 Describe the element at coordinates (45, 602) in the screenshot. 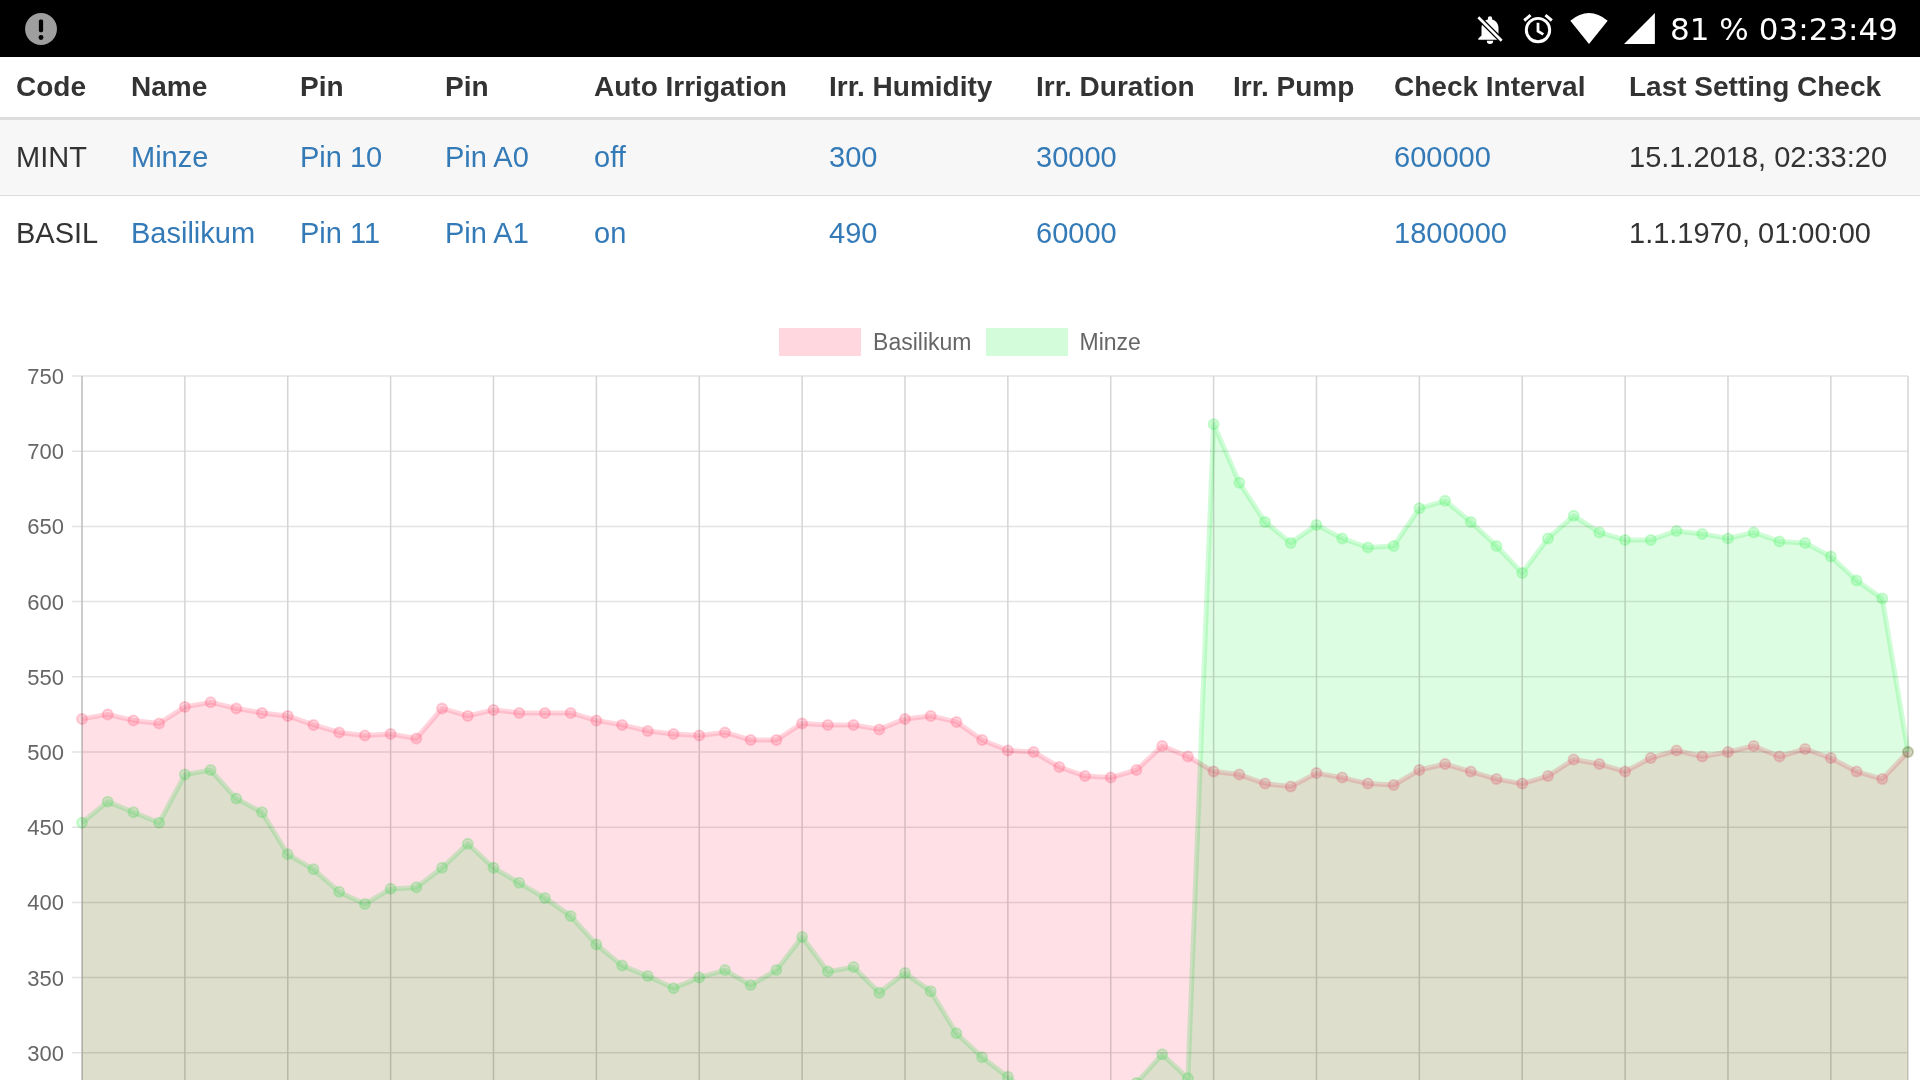

I see `y-axis-label: 600` at that location.